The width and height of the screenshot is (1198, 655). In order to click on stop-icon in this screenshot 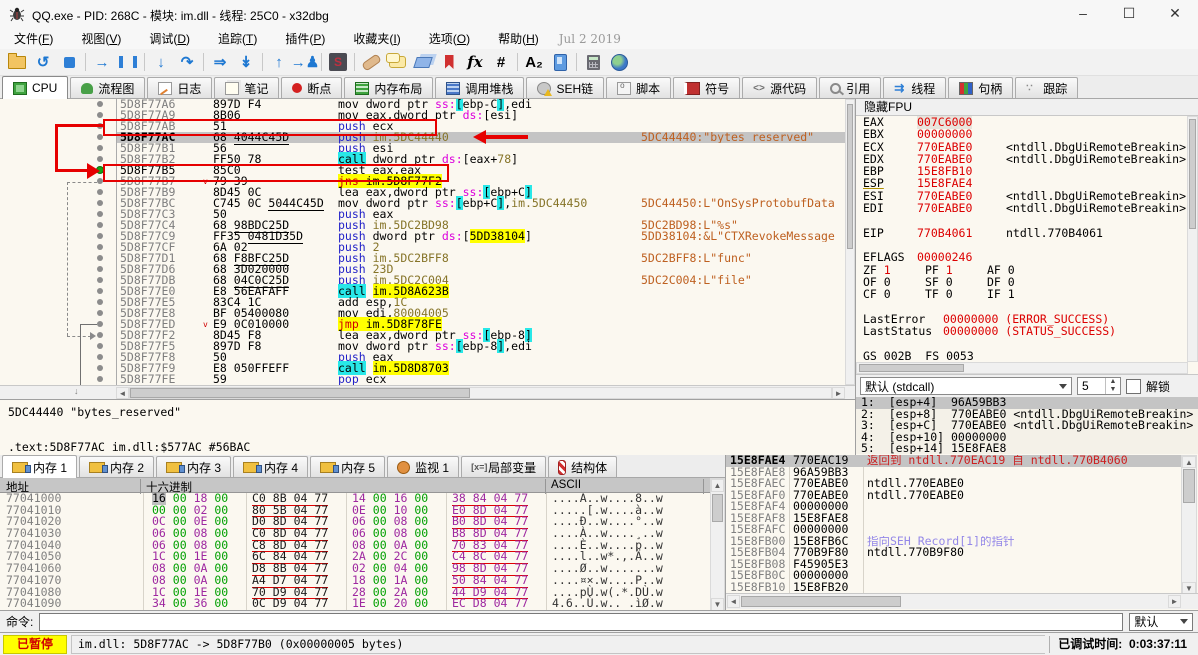, I will do `click(69, 62)`.